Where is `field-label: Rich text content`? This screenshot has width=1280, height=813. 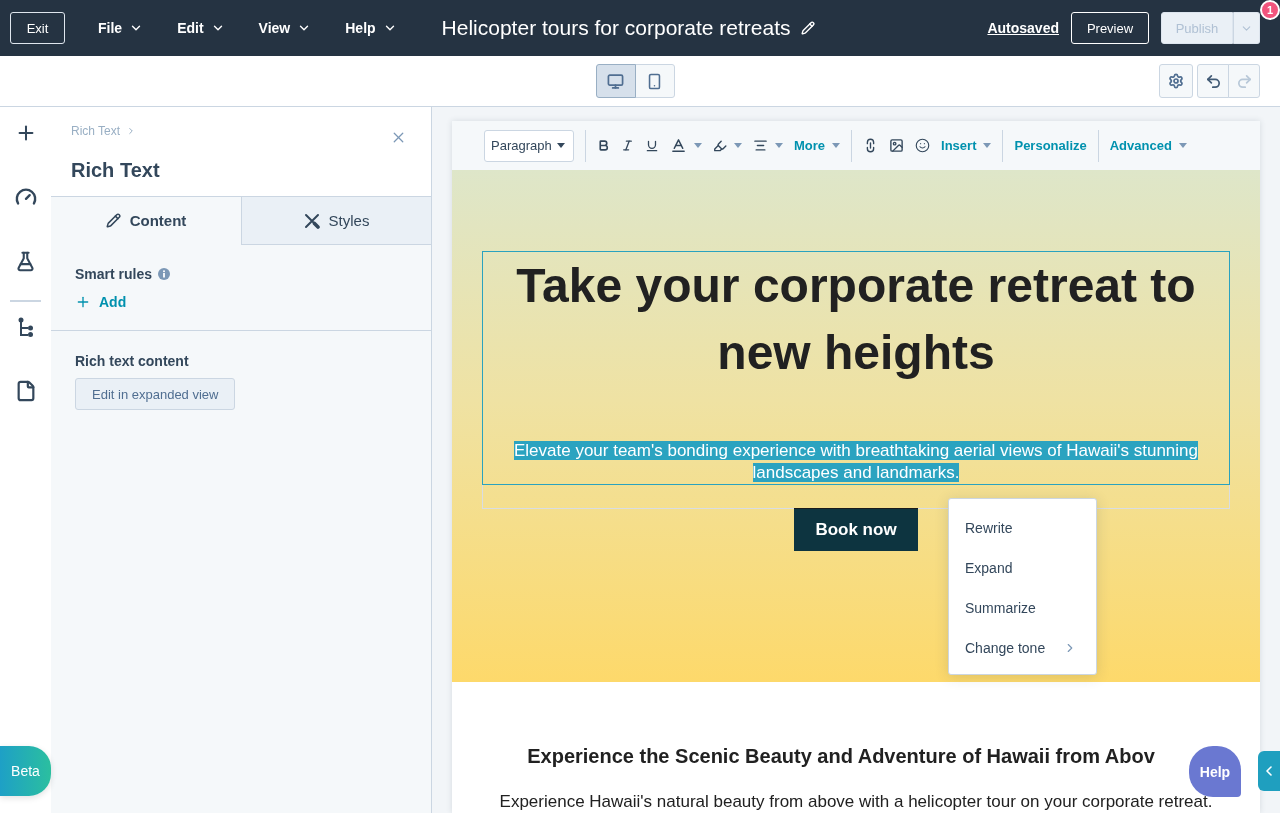
field-label: Rich text content is located at coordinates (132, 361).